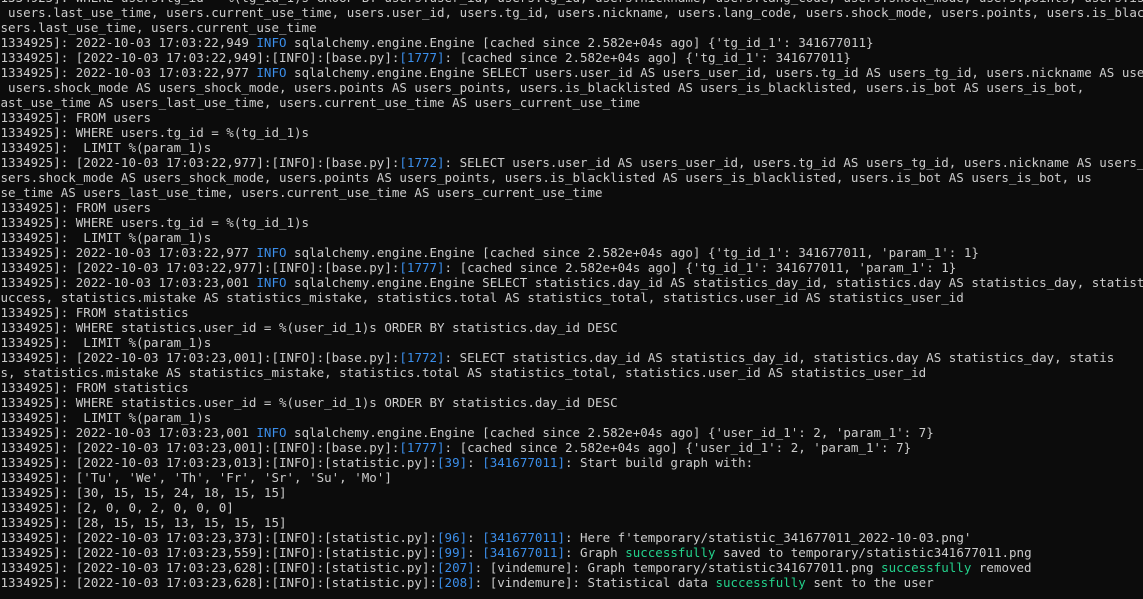  Describe the element at coordinates (452, 537) in the screenshot. I see `log-highlight: [96]` at that location.